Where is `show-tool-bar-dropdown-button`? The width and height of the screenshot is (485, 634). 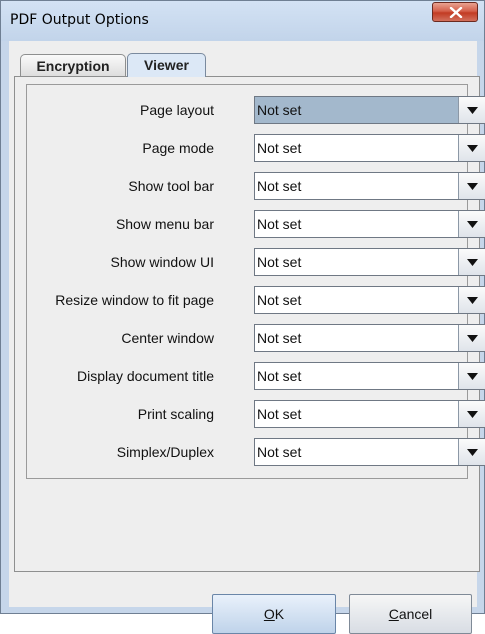
show-tool-bar-dropdown-button is located at coordinates (471, 186).